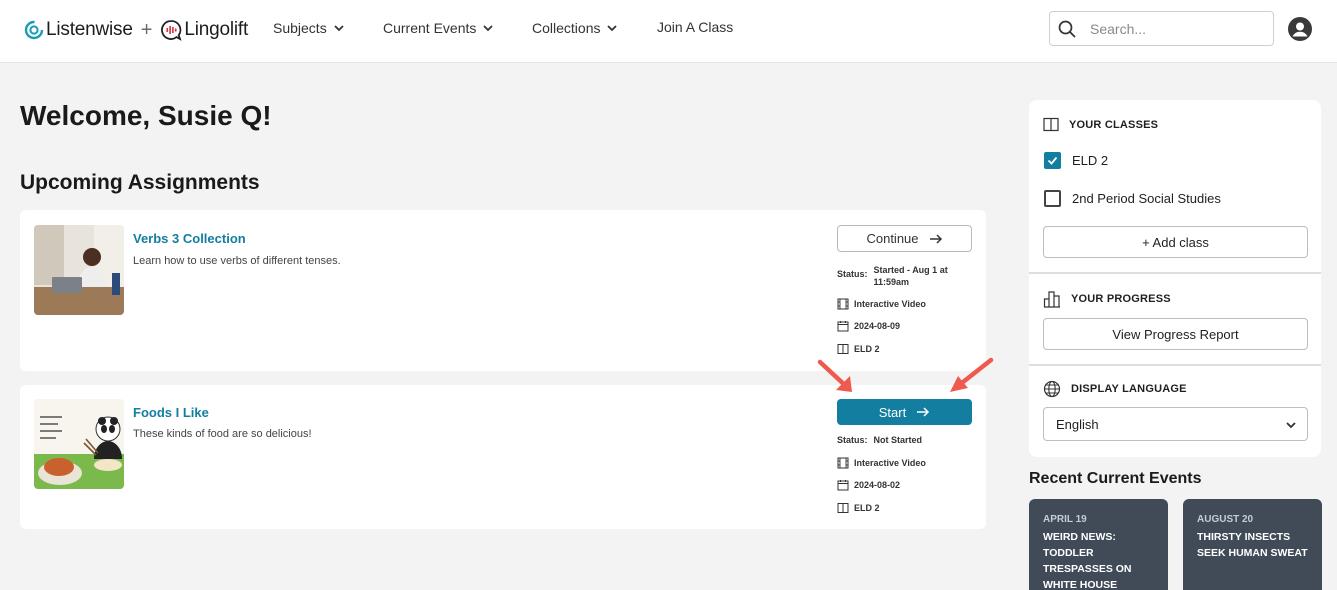 This screenshot has height=590, width=1337. Describe the element at coordinates (136, 30) in the screenshot. I see `brand-logo: Listenwise + Lingolift` at that location.